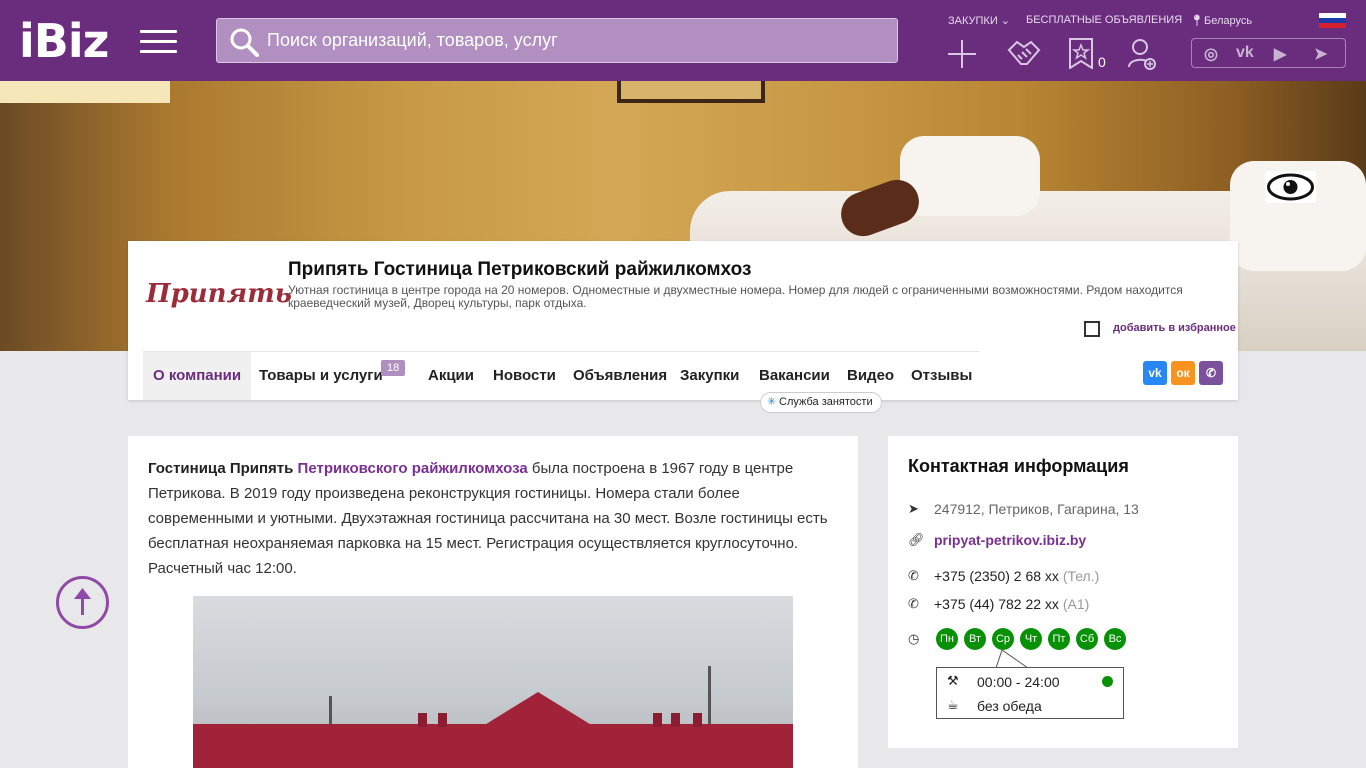  Describe the element at coordinates (1104, 20) in the screenshot. I see `free-ads-link: Бесплатные объявления` at that location.